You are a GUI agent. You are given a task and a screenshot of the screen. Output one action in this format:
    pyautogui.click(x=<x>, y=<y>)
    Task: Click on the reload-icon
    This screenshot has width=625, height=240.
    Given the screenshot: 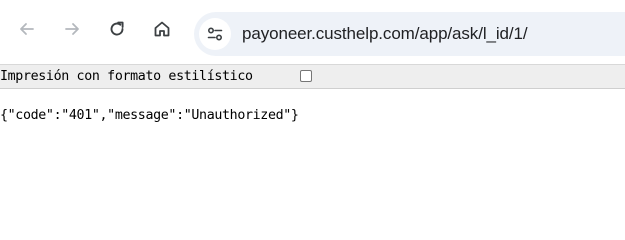 What is the action you would take?
    pyautogui.click(x=117, y=28)
    